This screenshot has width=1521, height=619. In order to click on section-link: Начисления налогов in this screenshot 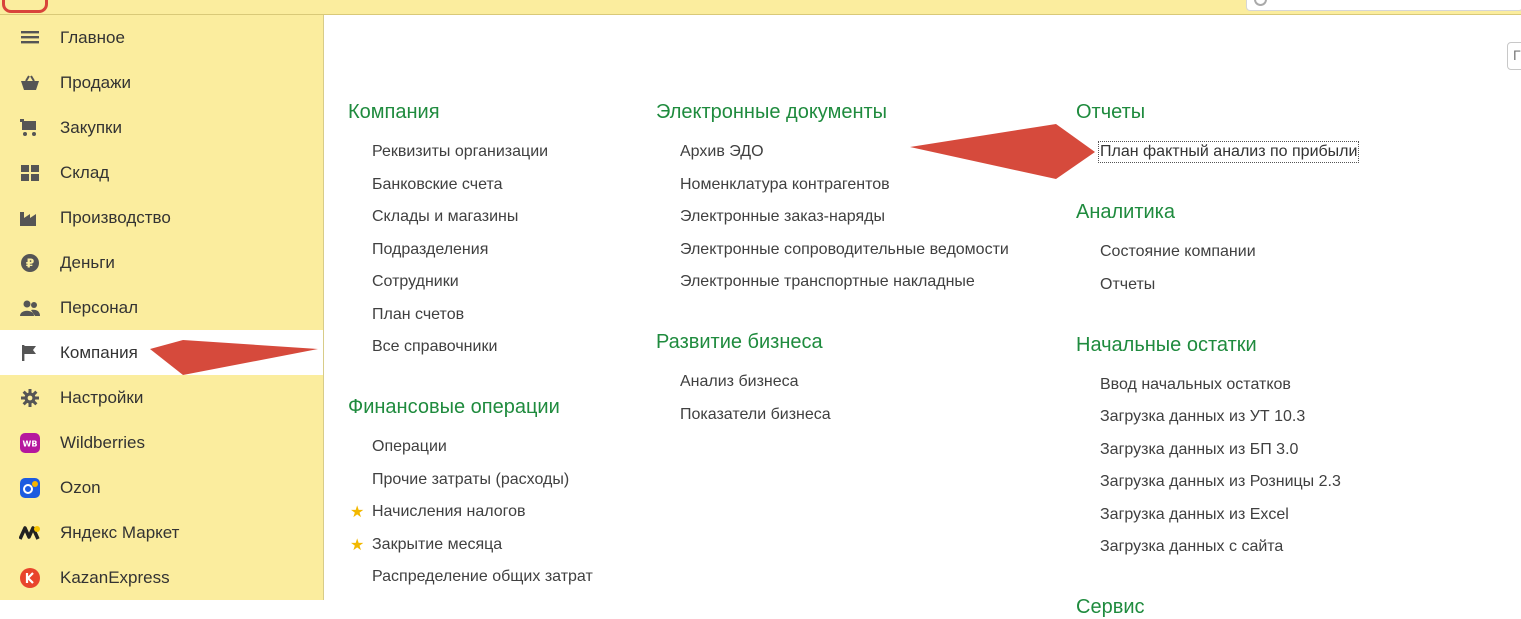, I will do `click(449, 512)`.